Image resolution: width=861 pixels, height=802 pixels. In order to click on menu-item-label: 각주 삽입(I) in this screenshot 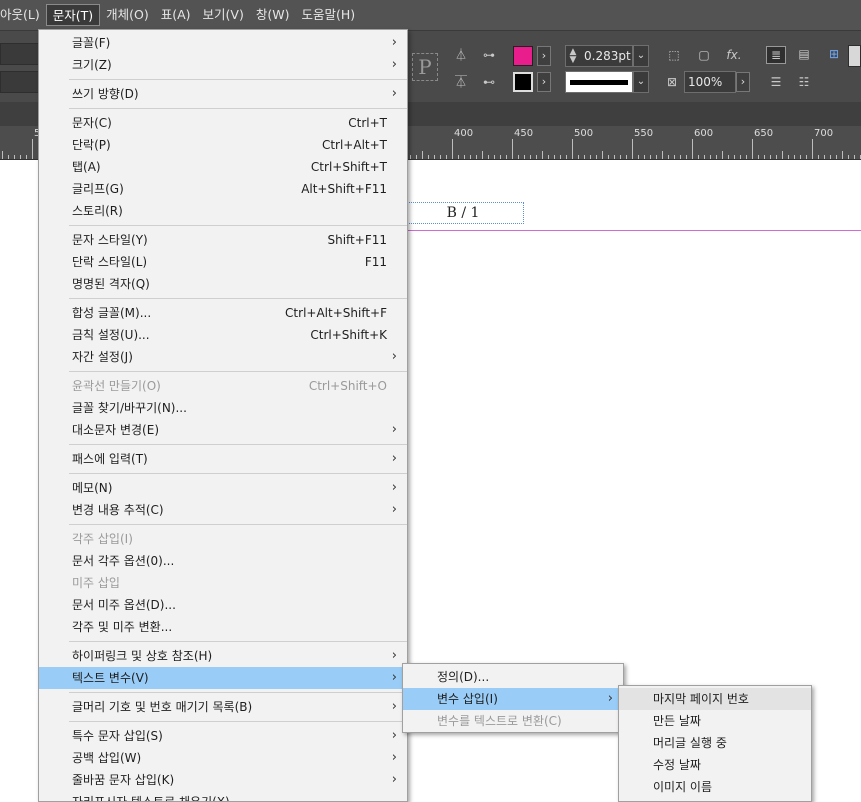, I will do `click(102, 539)`.